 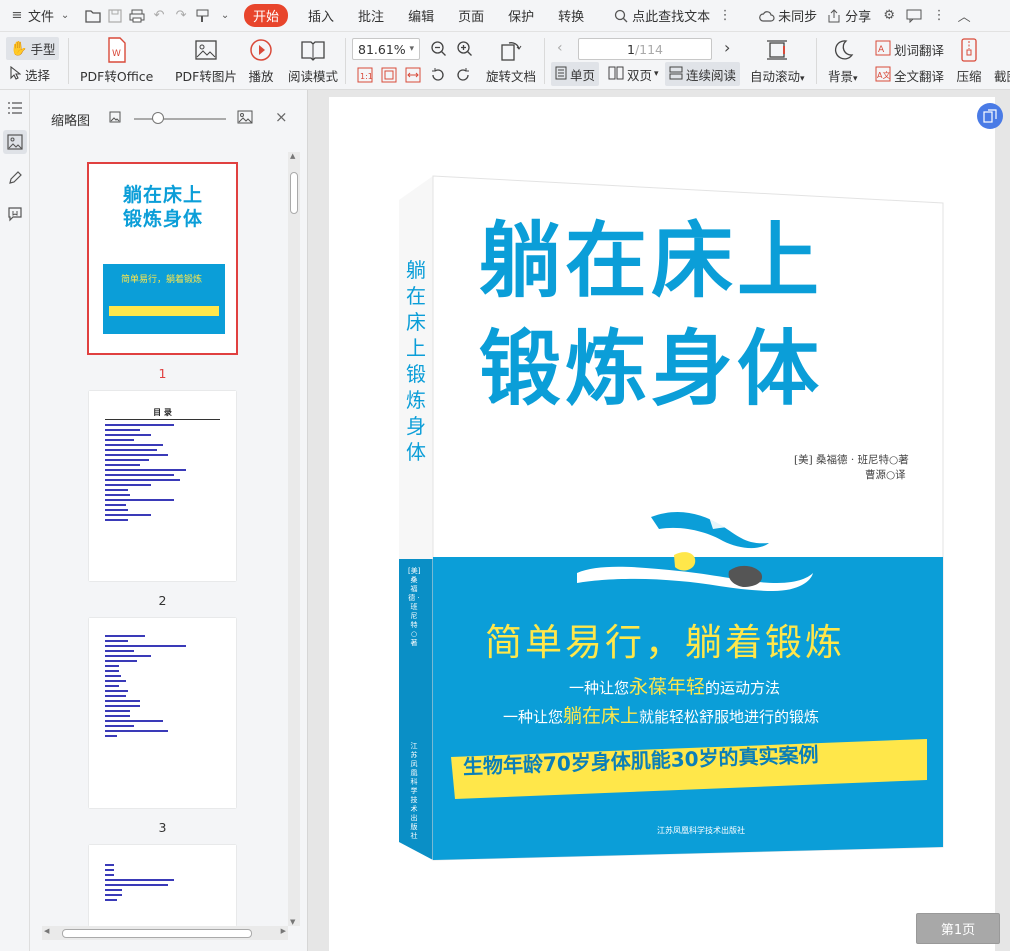 I want to click on moon-icon, so click(x=843, y=50).